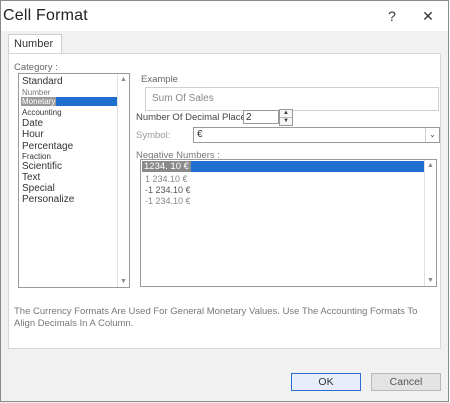  Describe the element at coordinates (38, 188) in the screenshot. I see `category-item-special: Special` at that location.